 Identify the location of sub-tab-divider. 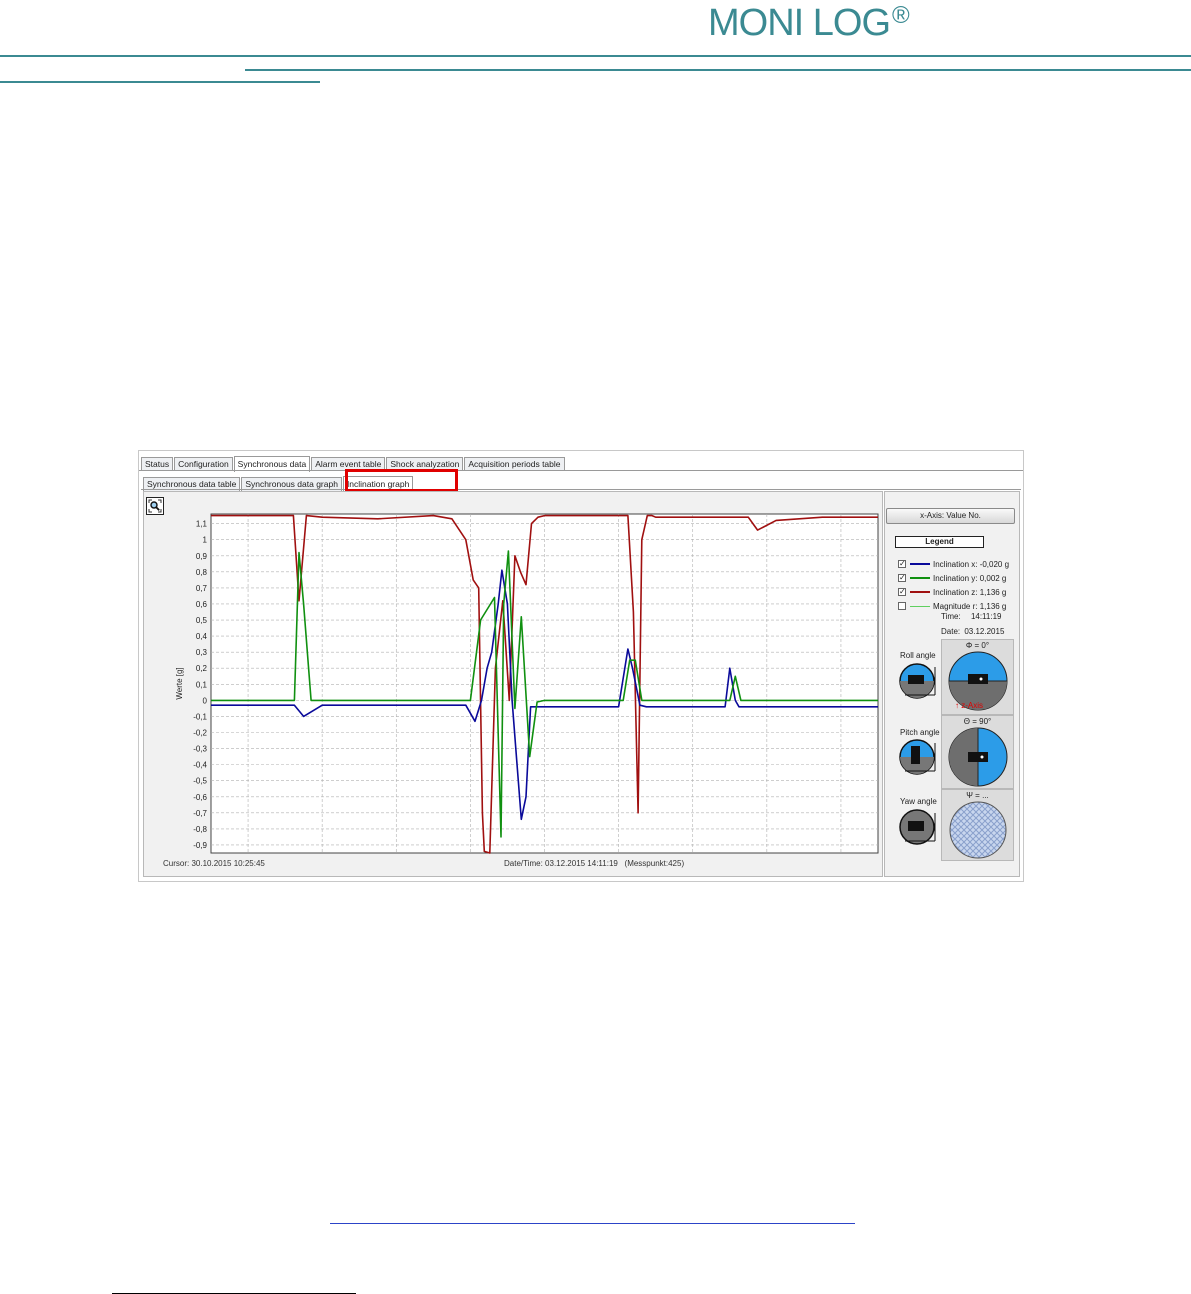
(581, 489).